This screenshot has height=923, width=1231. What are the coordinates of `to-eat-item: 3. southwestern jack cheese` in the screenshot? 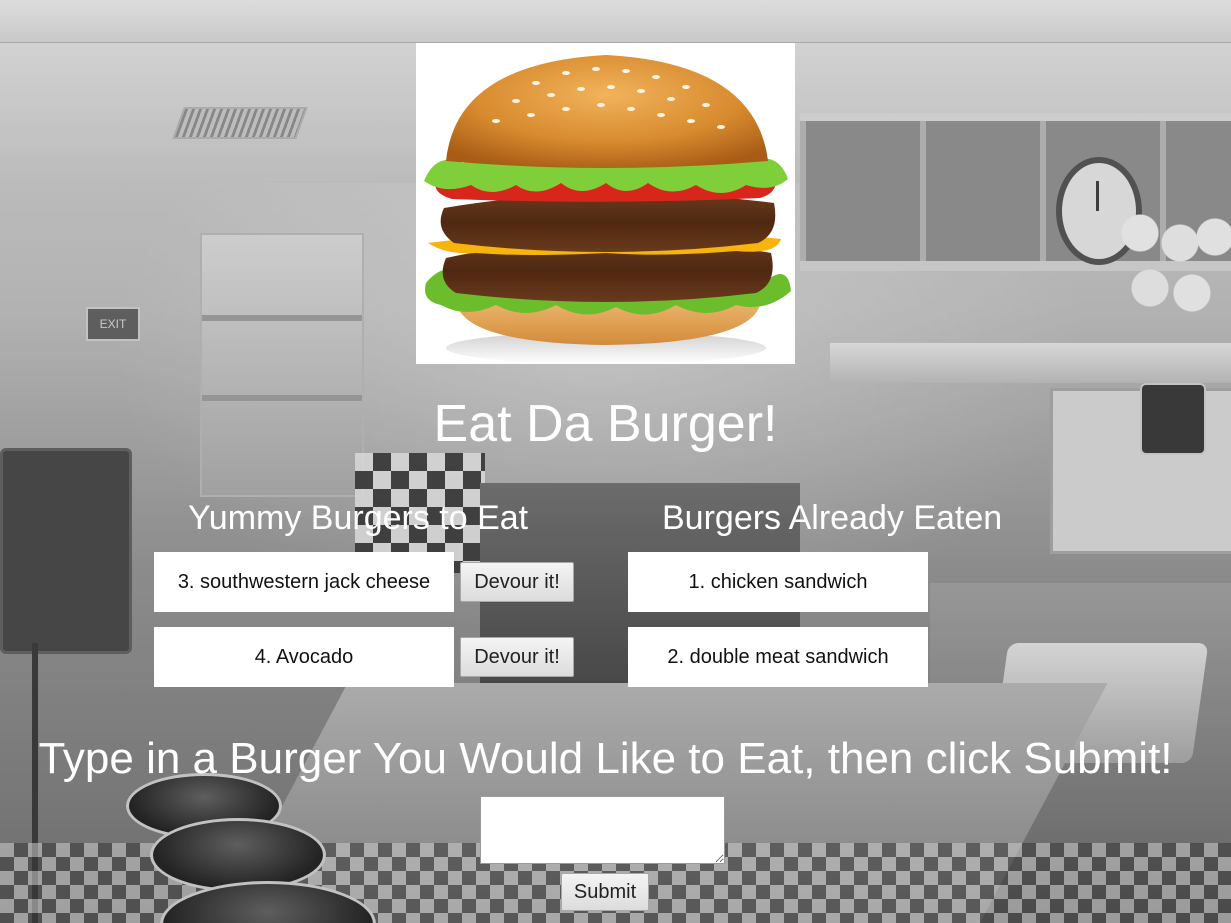 It's located at (304, 582).